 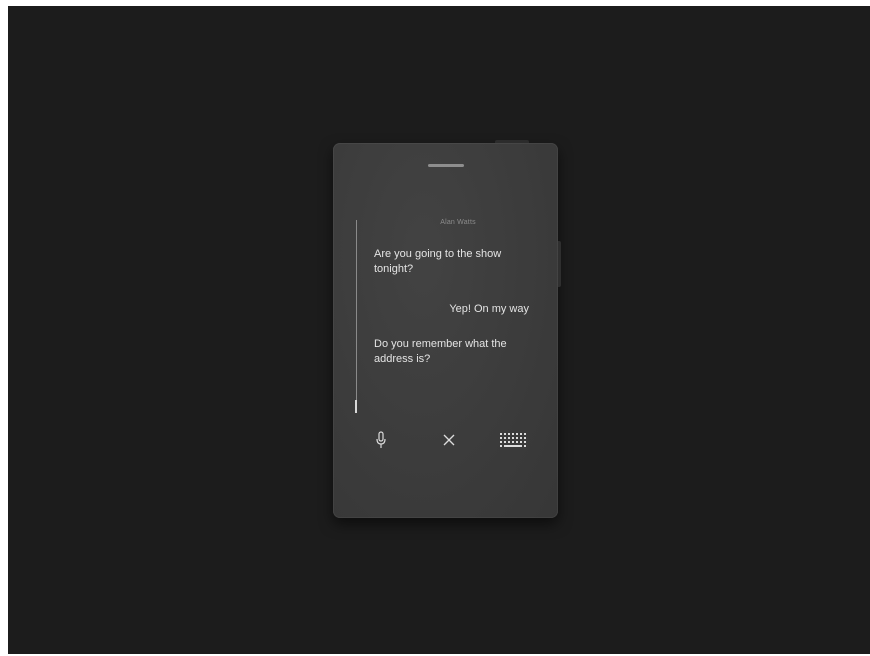 I want to click on keyboard-button, so click(x=513, y=440).